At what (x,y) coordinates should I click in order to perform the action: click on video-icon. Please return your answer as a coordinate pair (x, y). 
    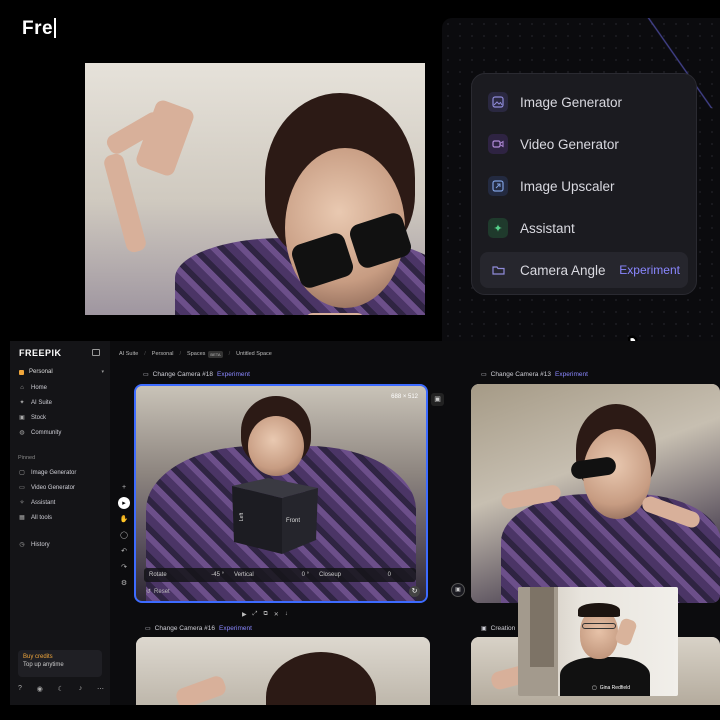
    Looking at the image, I should click on (498, 144).